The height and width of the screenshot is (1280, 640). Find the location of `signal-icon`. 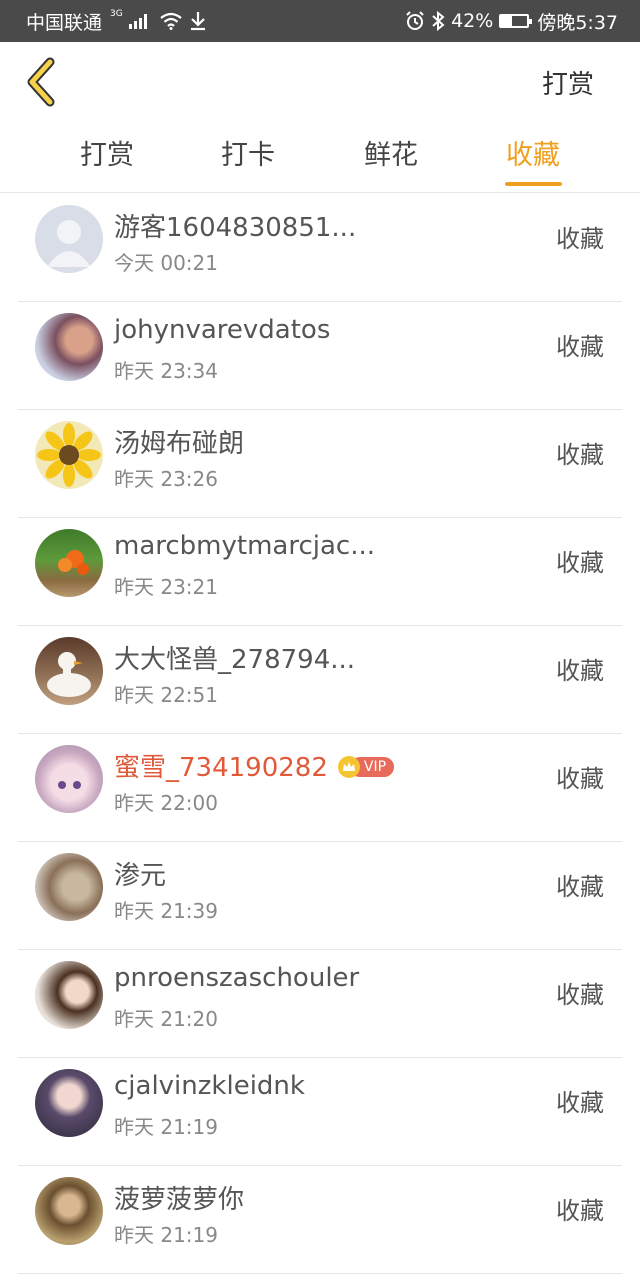

signal-icon is located at coordinates (137, 21).